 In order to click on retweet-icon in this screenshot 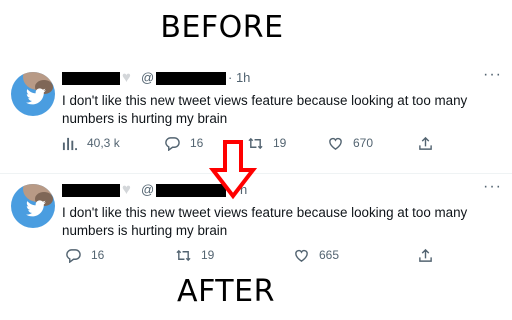, I will do `click(183, 255)`.